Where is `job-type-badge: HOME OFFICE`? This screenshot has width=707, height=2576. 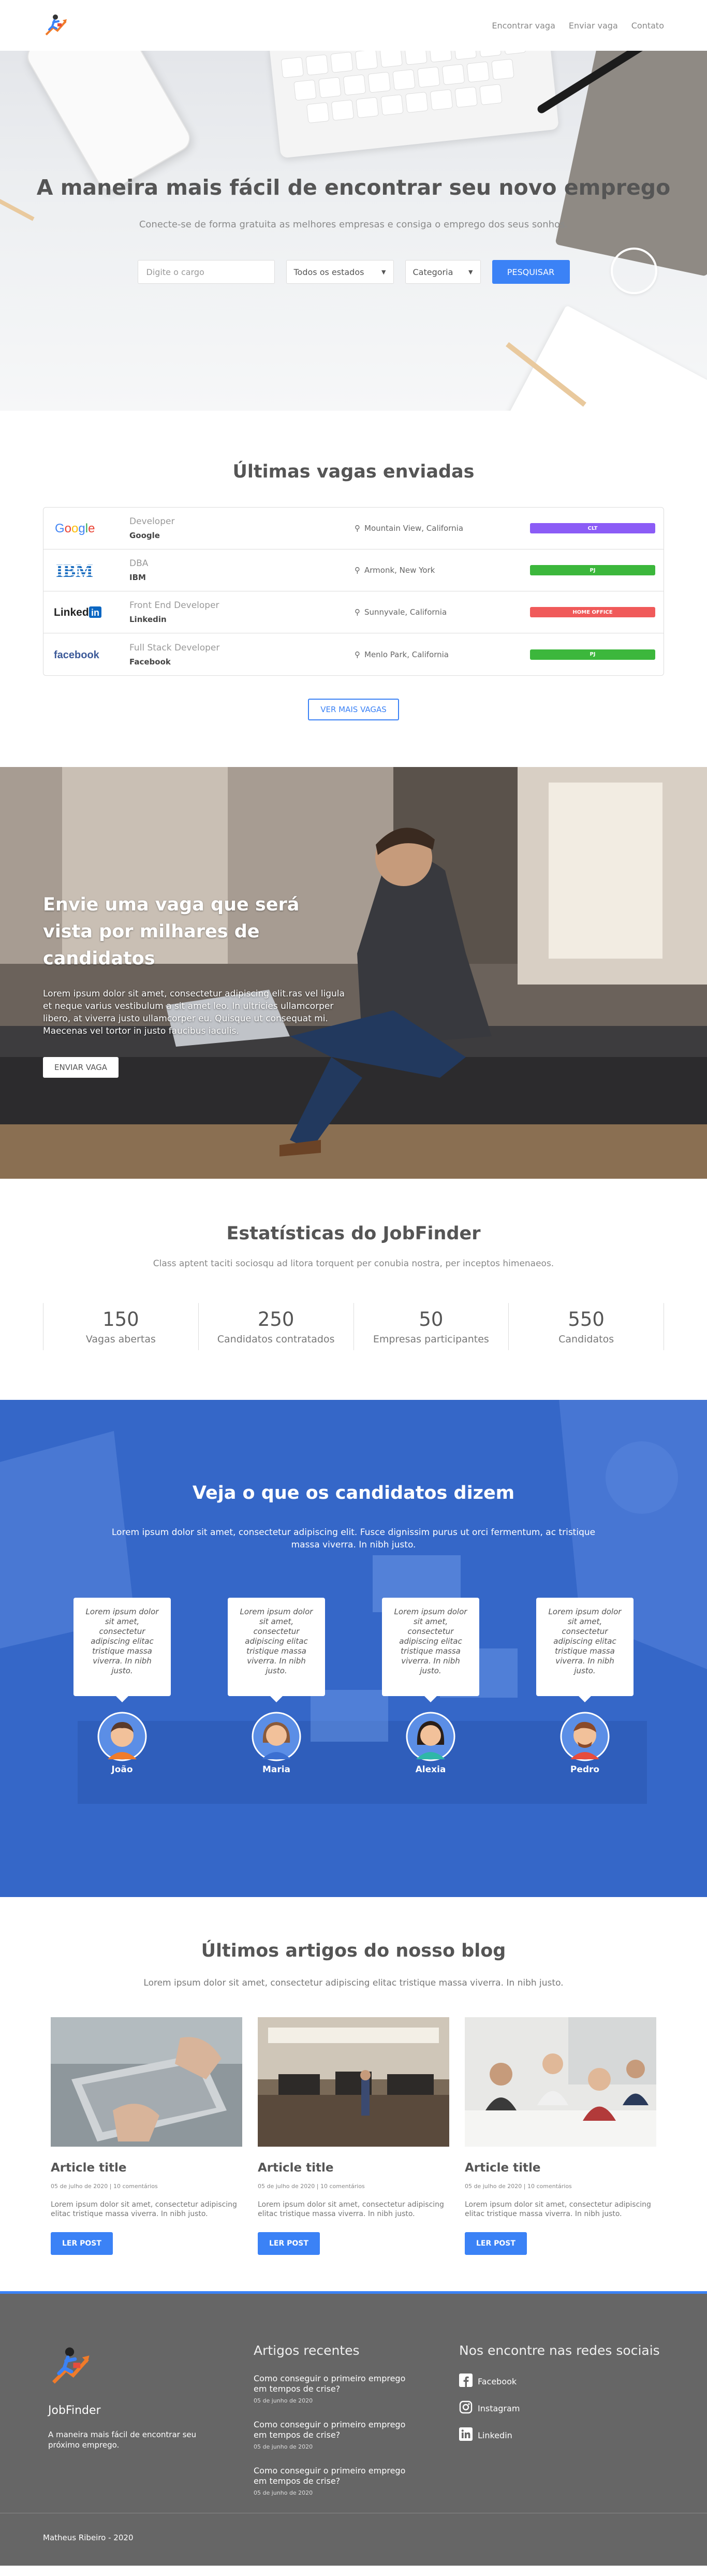
job-type-badge: HOME OFFICE is located at coordinates (593, 612).